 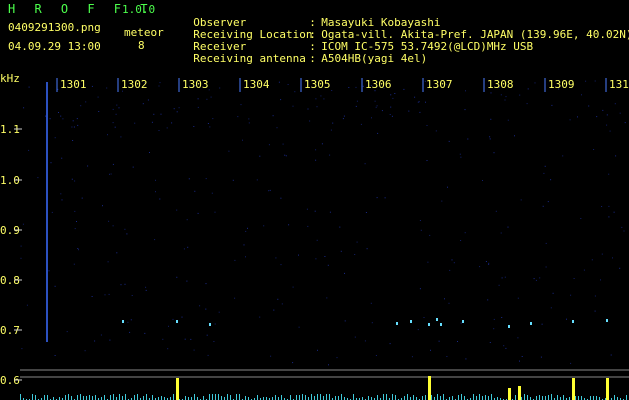 I want to click on power-spike, so click(x=573, y=389).